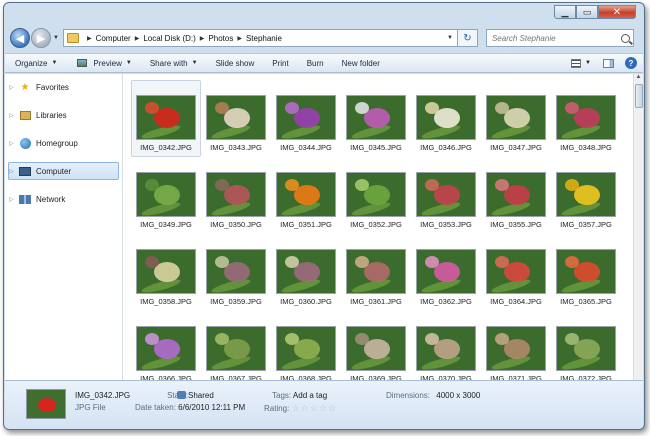  Describe the element at coordinates (113, 38) in the screenshot. I see `breadcrumb-computer: Computer` at that location.